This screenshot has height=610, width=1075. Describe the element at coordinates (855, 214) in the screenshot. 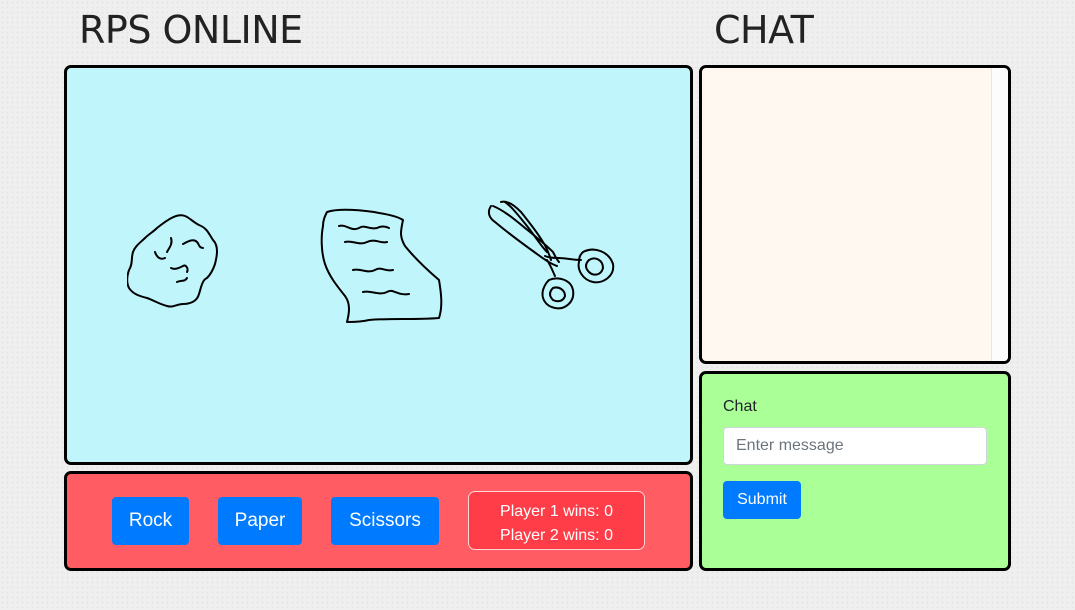

I see `chat-log` at that location.